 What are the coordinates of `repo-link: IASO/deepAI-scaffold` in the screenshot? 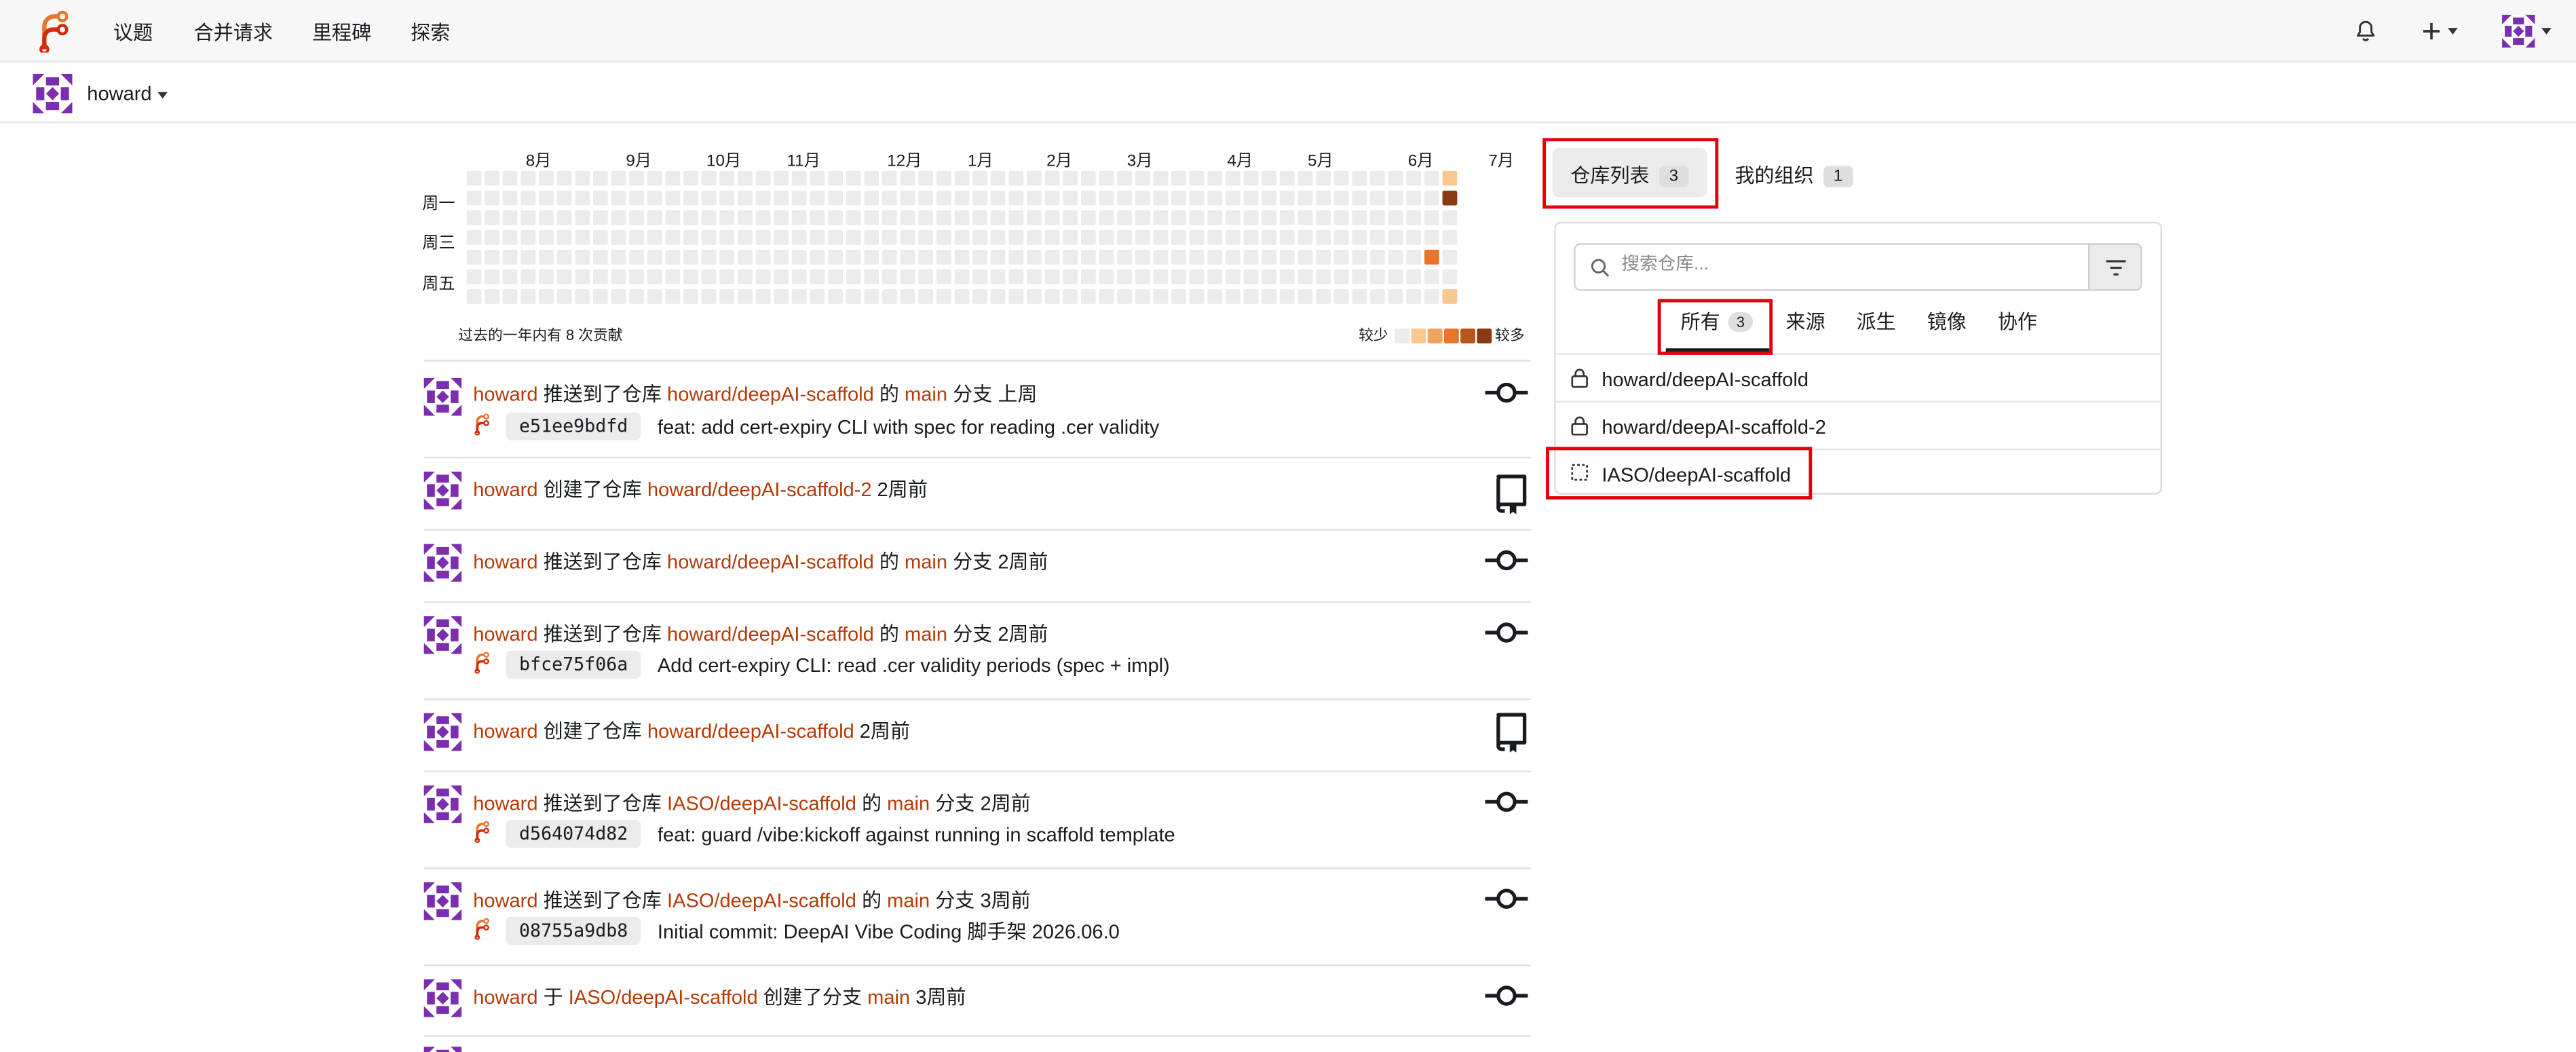 It's located at (663, 998).